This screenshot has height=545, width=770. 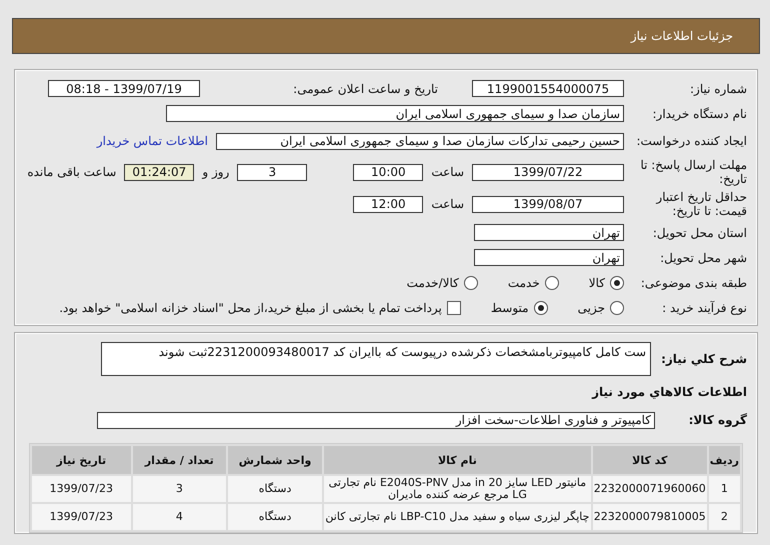 What do you see at coordinates (386, 36) in the screenshot?
I see `page-header: جزئیات اطلاعات نیاز` at bounding box center [386, 36].